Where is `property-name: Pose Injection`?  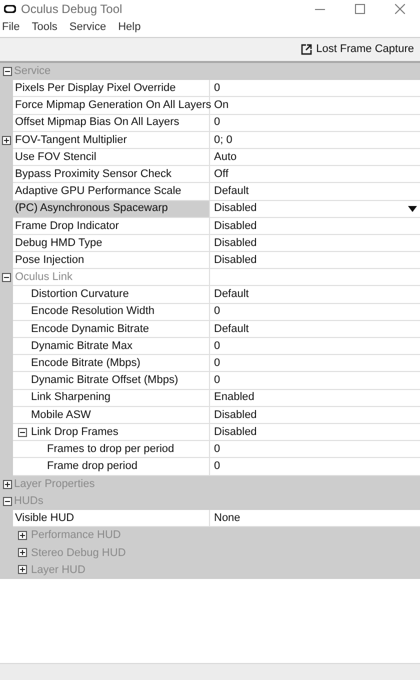
property-name: Pose Injection is located at coordinates (49, 260).